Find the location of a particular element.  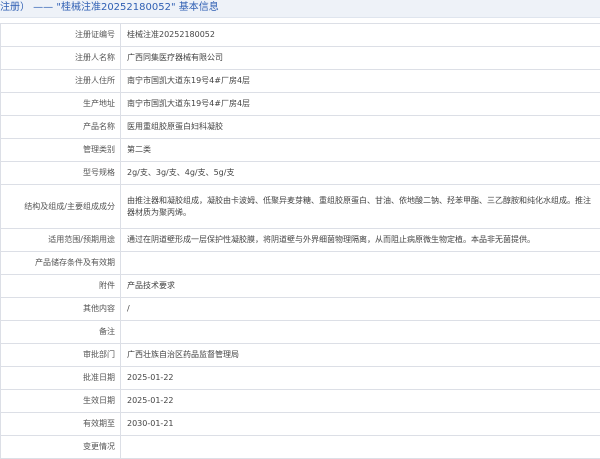

table-row: 备注 is located at coordinates (300, 332).